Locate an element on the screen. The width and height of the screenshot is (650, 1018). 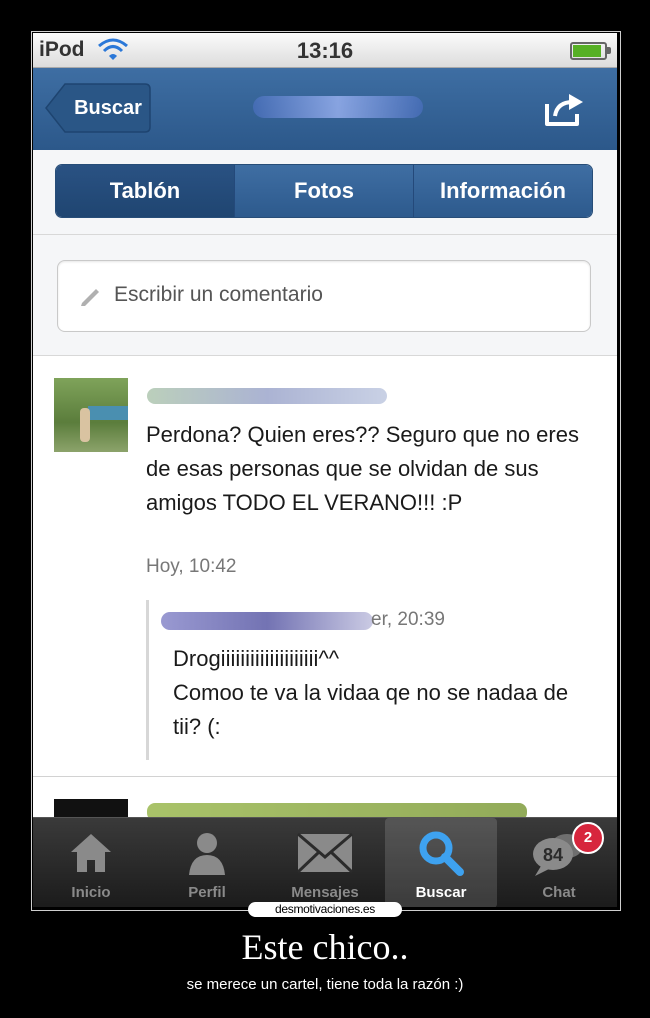
back-button-label: Buscar is located at coordinates (108, 108).